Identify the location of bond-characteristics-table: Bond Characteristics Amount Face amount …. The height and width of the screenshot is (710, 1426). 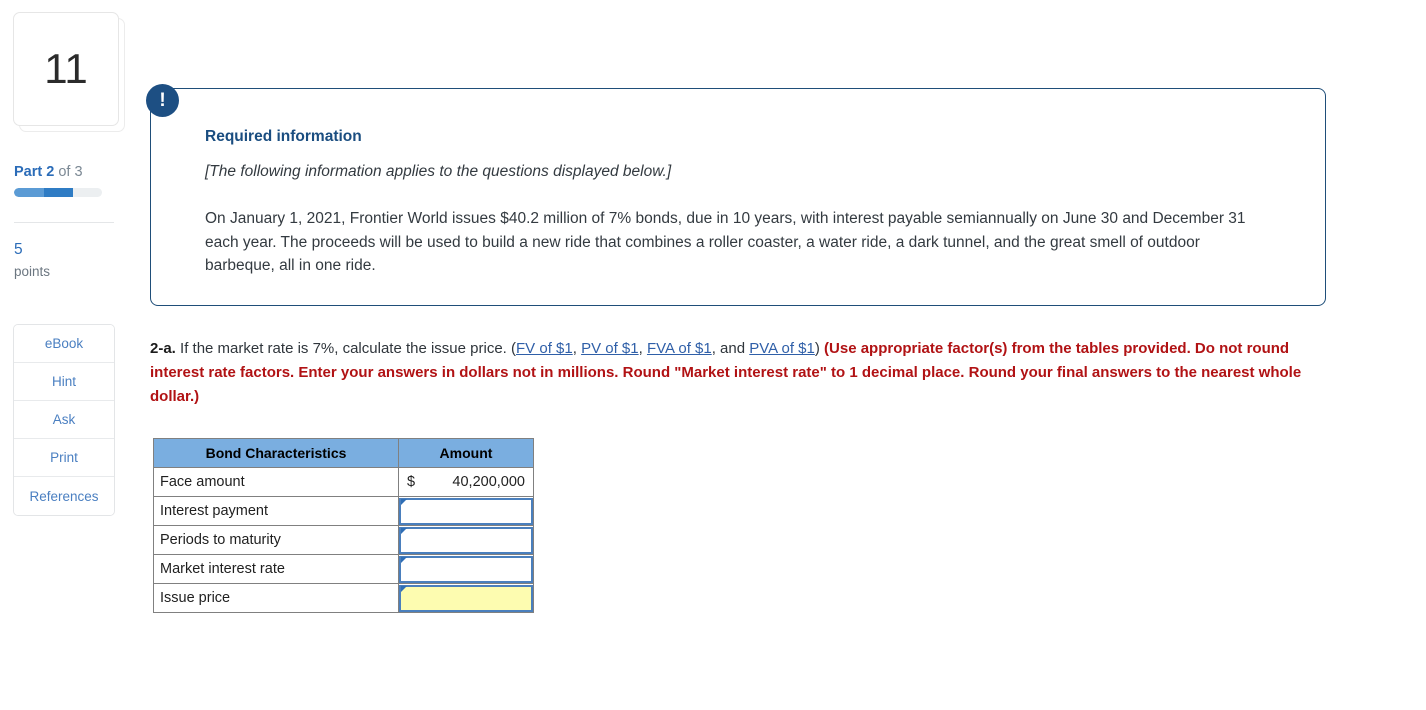
(343, 525).